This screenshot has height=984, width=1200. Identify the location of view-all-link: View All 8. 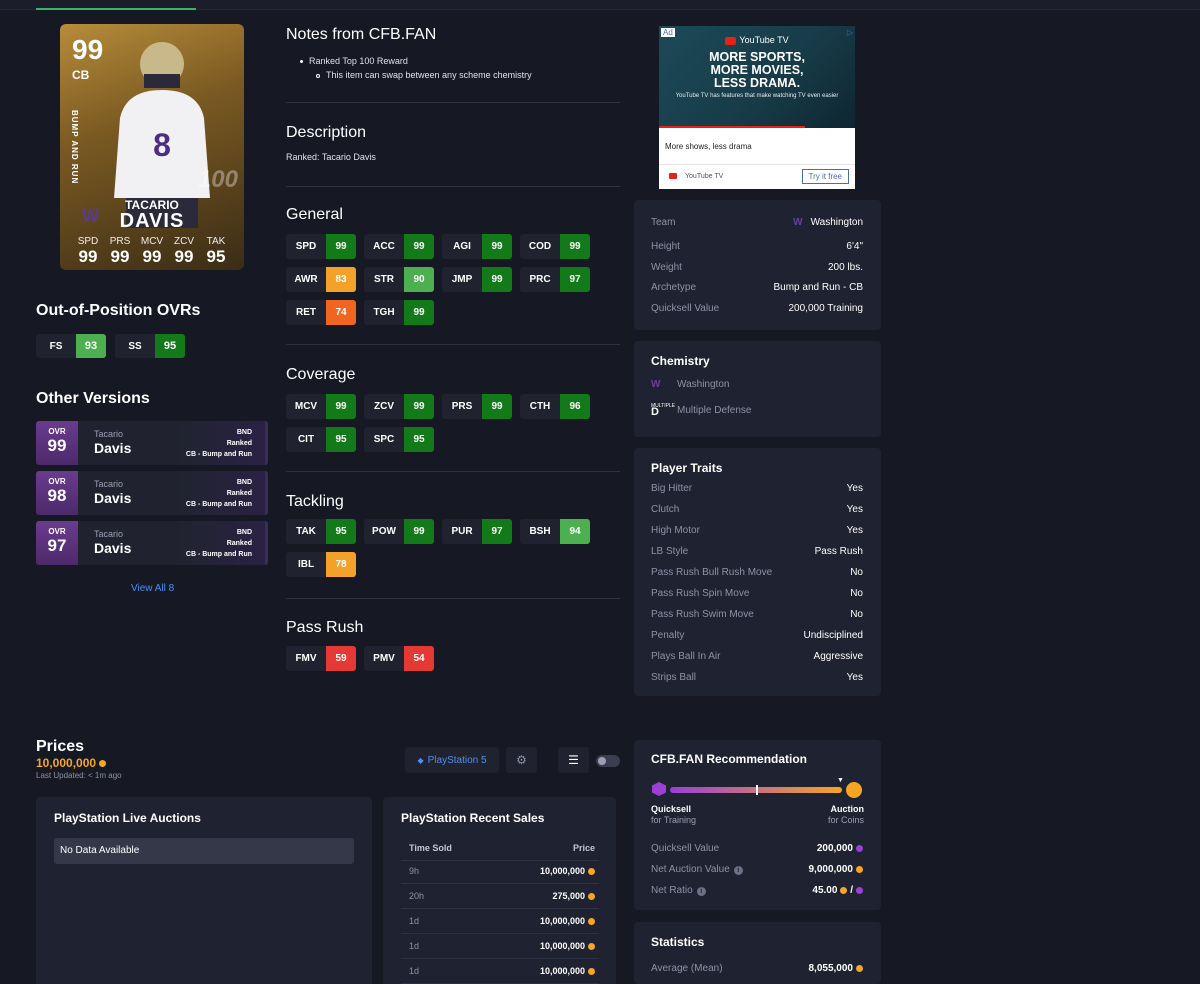
(152, 588).